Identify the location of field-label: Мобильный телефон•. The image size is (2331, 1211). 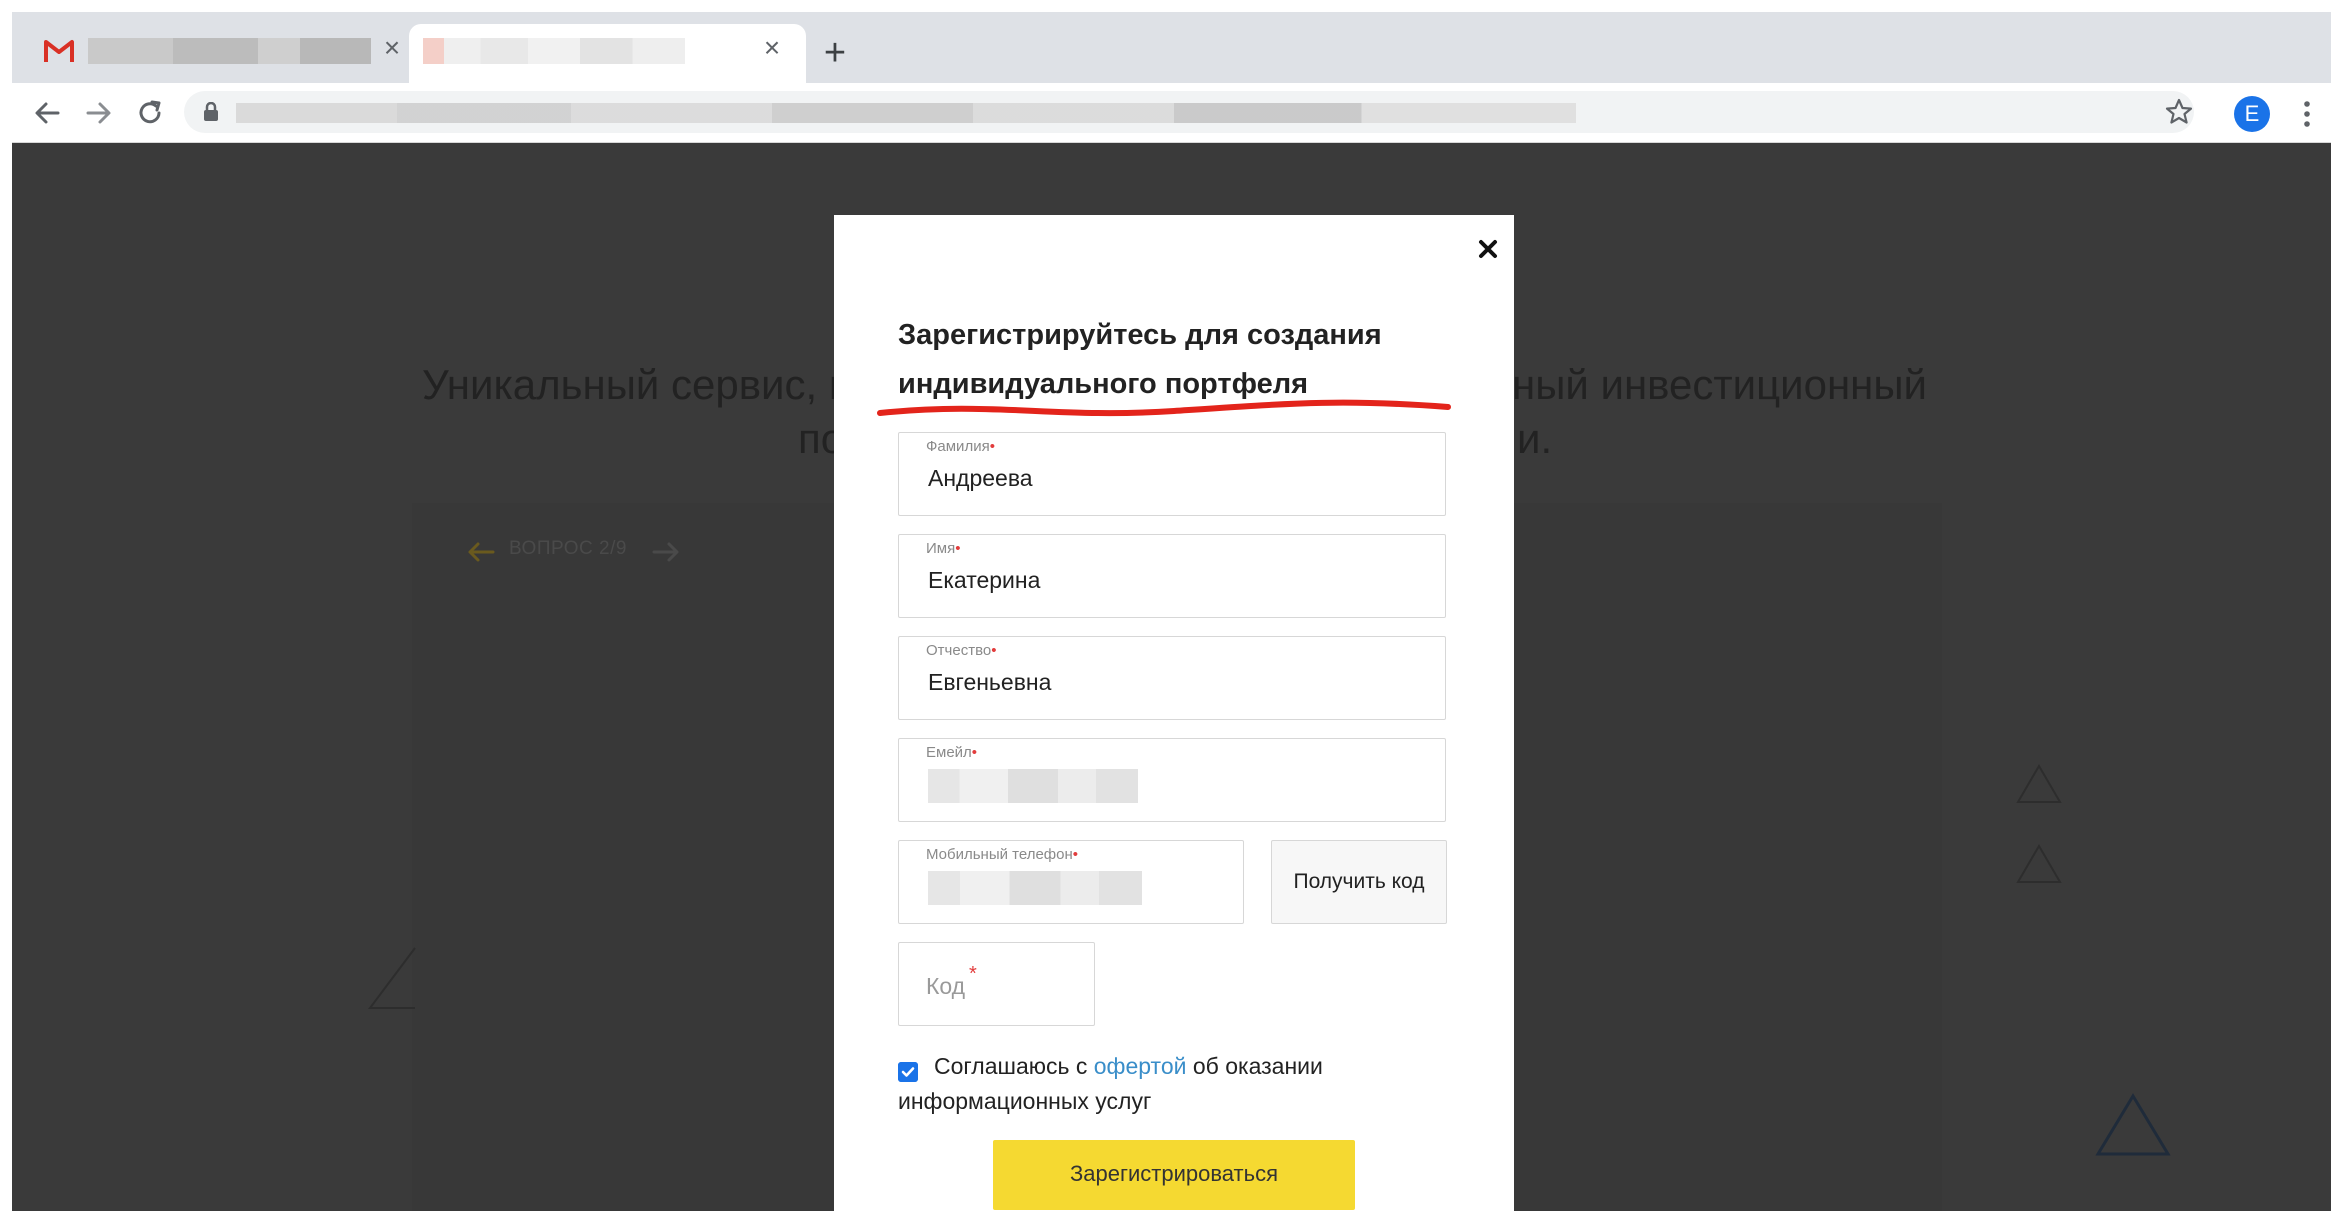
(1002, 854).